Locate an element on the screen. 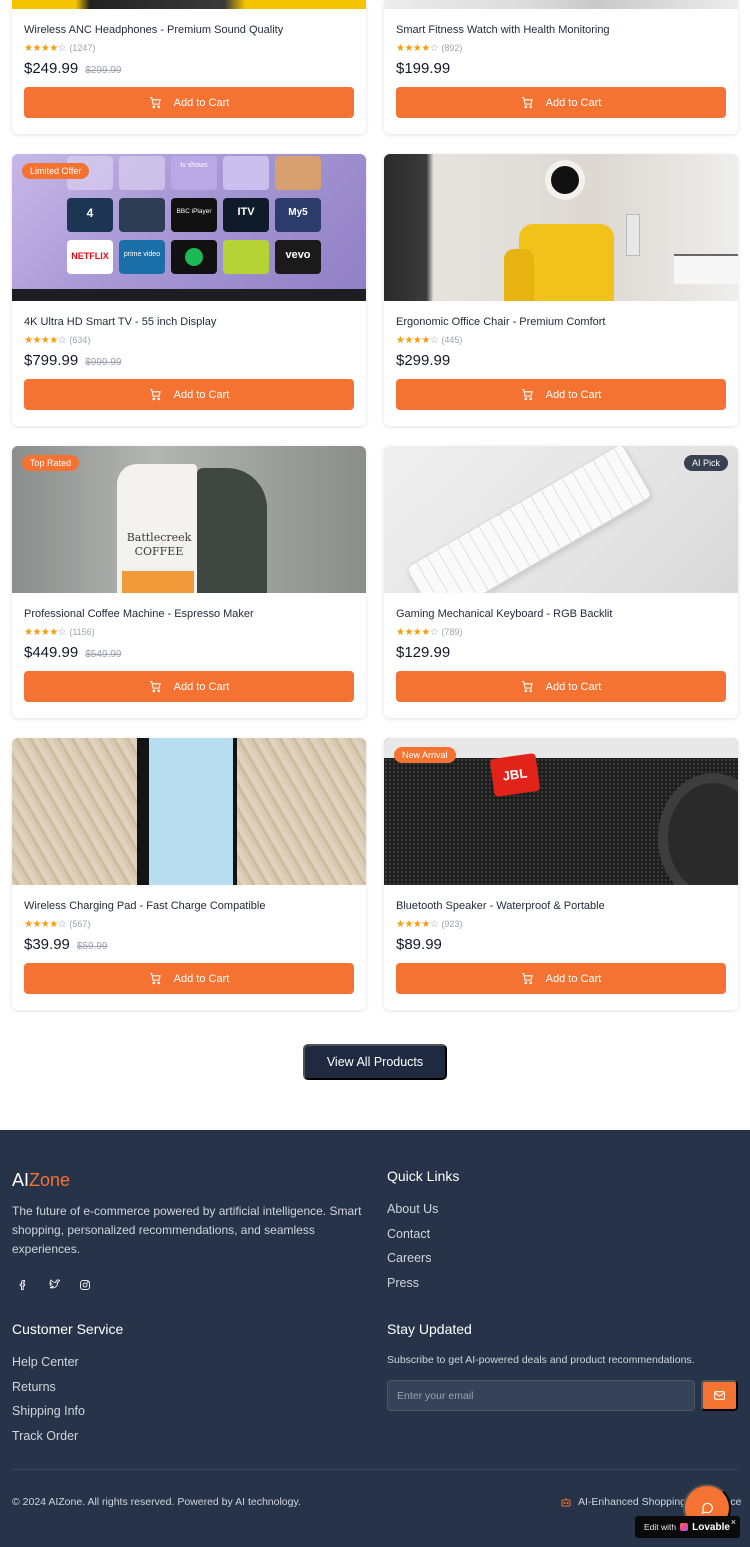 This screenshot has width=750, height=1547. lovable-heart-icon is located at coordinates (684, 1527).